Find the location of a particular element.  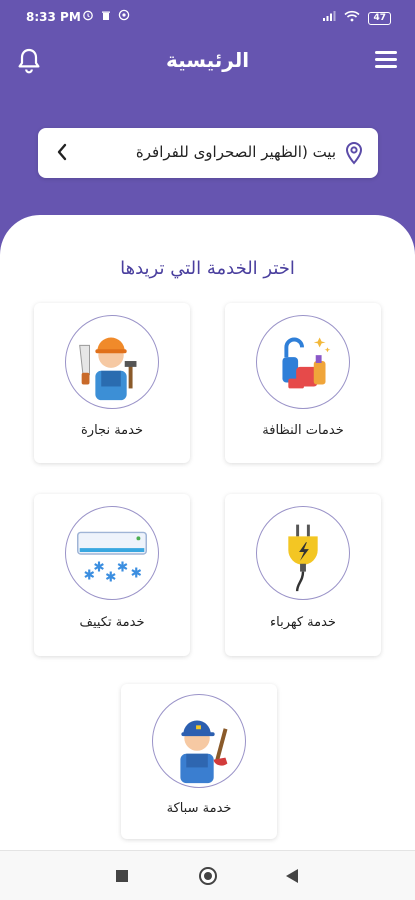

signal-icon is located at coordinates (329, 18).